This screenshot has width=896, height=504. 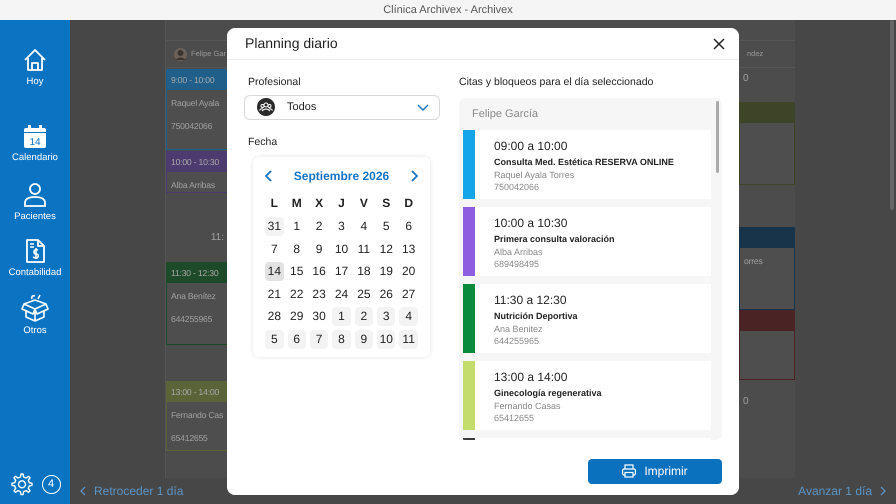 I want to click on weekday-label: V, so click(x=363, y=203).